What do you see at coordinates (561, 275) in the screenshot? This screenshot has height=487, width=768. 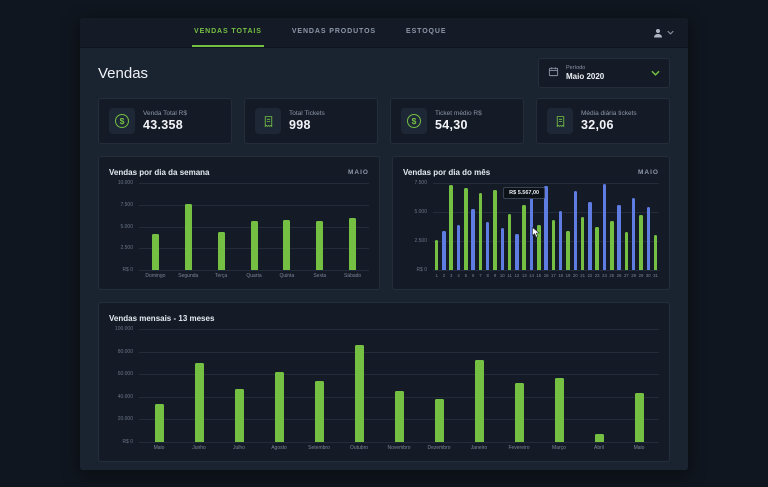 I see `x-tick-label: 18` at bounding box center [561, 275].